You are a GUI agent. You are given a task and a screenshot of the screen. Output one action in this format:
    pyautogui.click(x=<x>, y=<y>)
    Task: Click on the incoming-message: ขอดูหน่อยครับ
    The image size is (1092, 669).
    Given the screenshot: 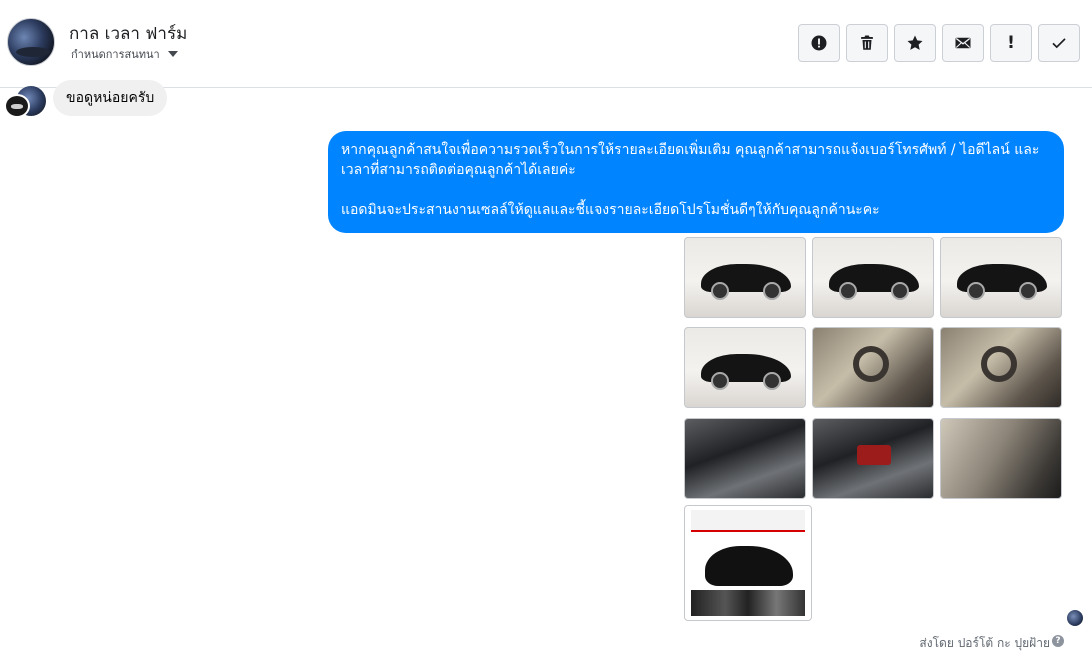 What is the action you would take?
    pyautogui.click(x=110, y=98)
    